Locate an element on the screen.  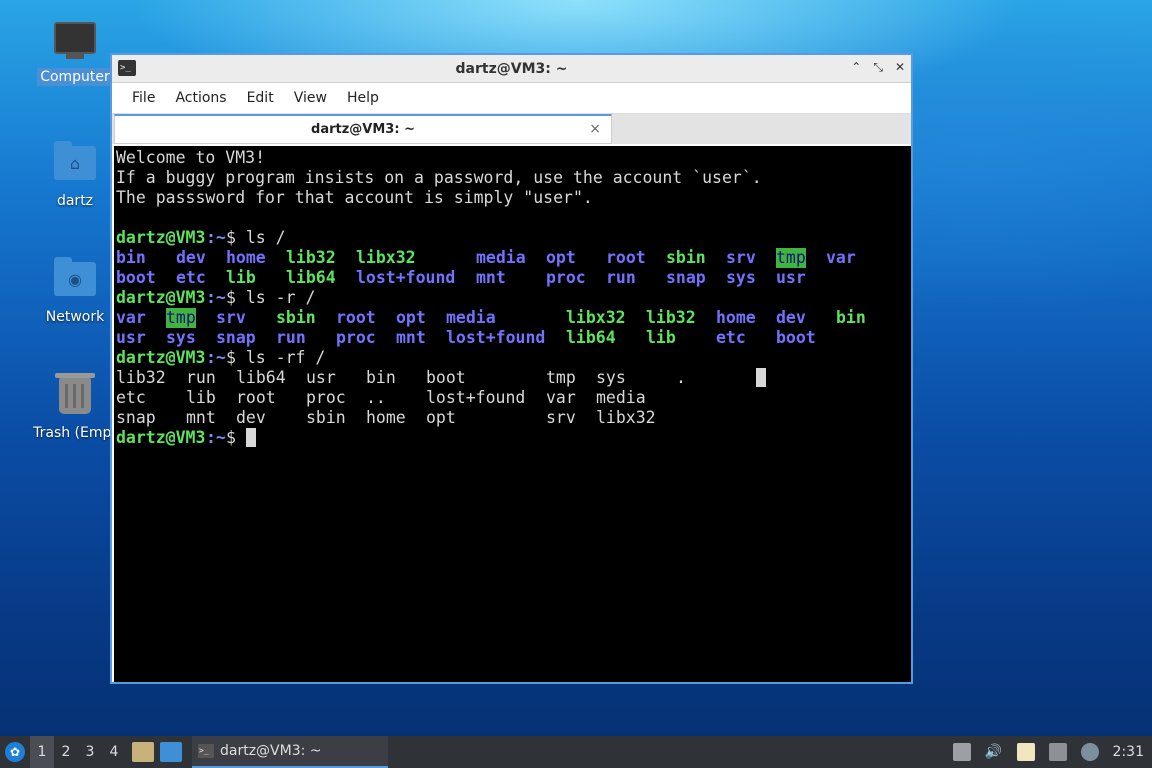
workspace-1: 1 is located at coordinates (42, 752).